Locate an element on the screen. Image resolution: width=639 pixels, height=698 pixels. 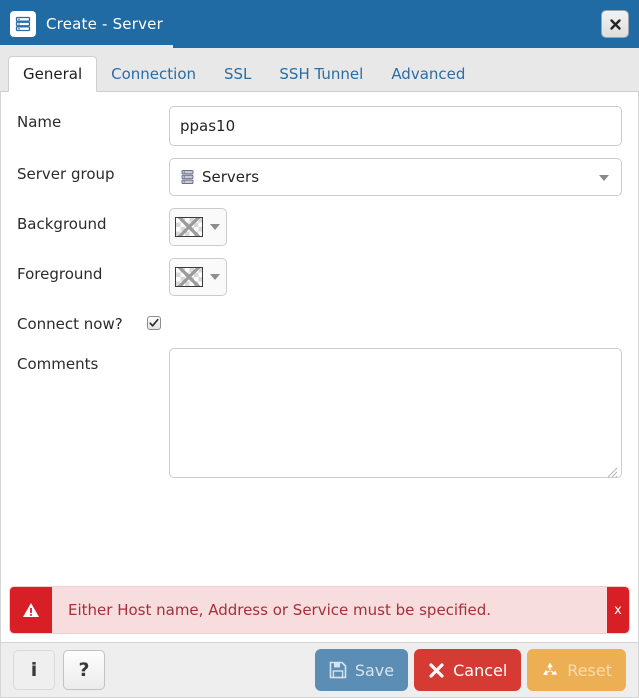
floppy-disk-icon is located at coordinates (338, 670).